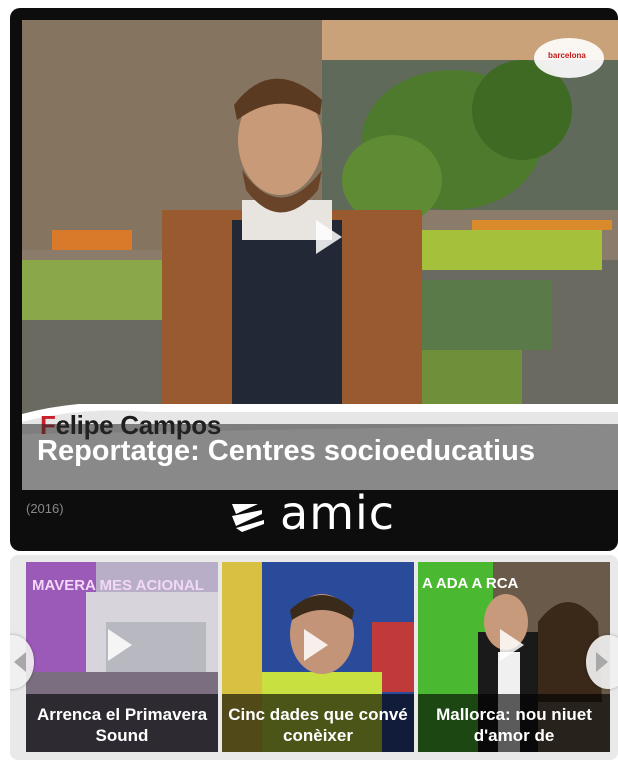 The height and width of the screenshot is (762, 618). What do you see at coordinates (122, 723) in the screenshot?
I see `thumbnail-caption: Arrenca el Primavera Sound` at bounding box center [122, 723].